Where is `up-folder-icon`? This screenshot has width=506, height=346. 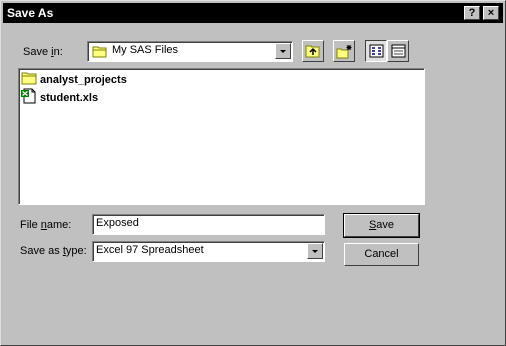 up-folder-icon is located at coordinates (313, 52).